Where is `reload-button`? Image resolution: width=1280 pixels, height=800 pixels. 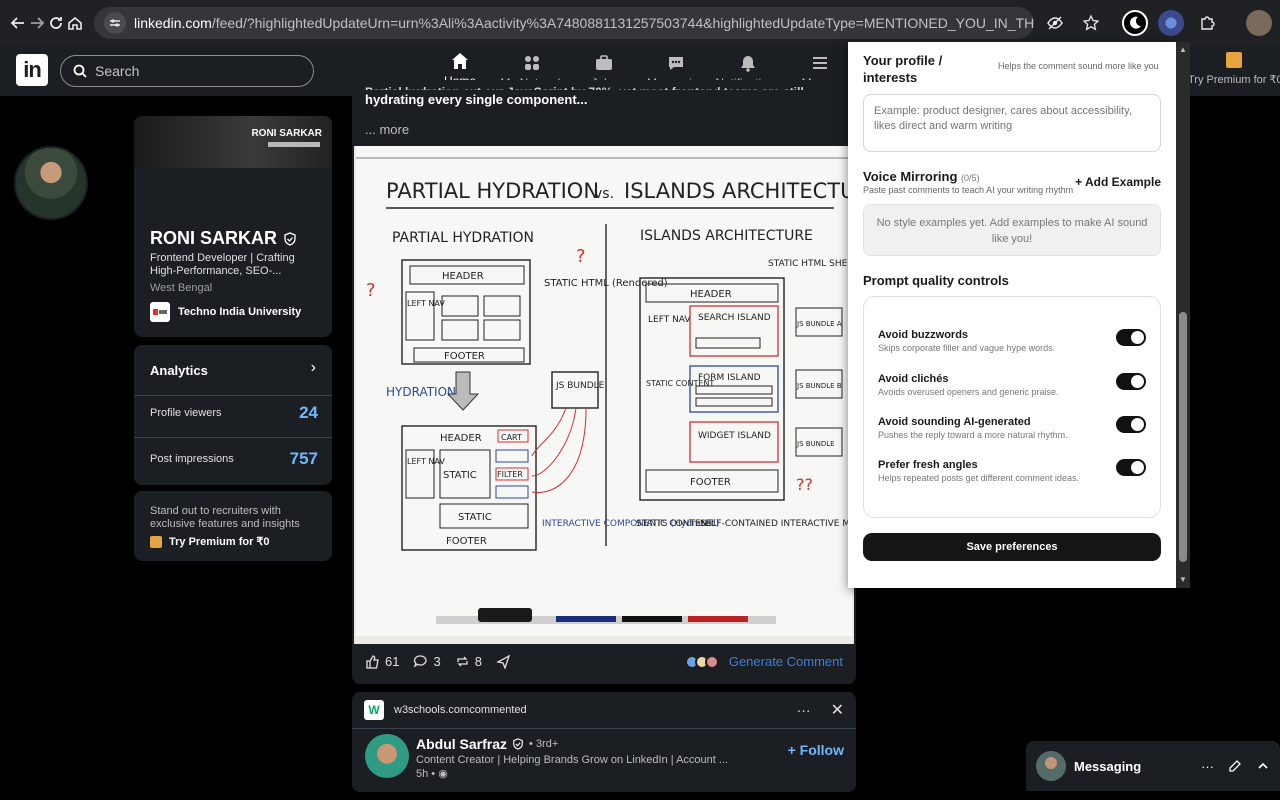
reload-button is located at coordinates (55, 23).